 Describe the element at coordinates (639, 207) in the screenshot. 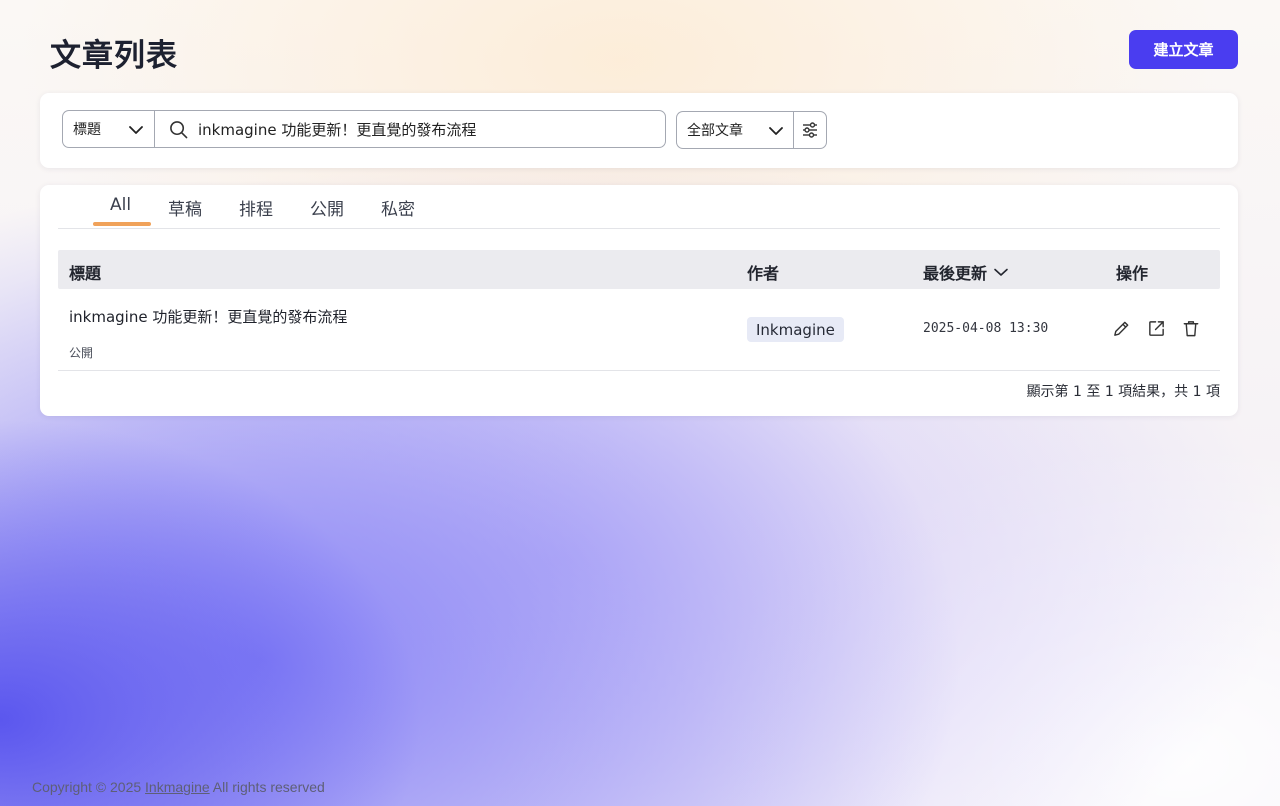

I see `status-tabs: All 草稿 排程 公開 私密` at that location.